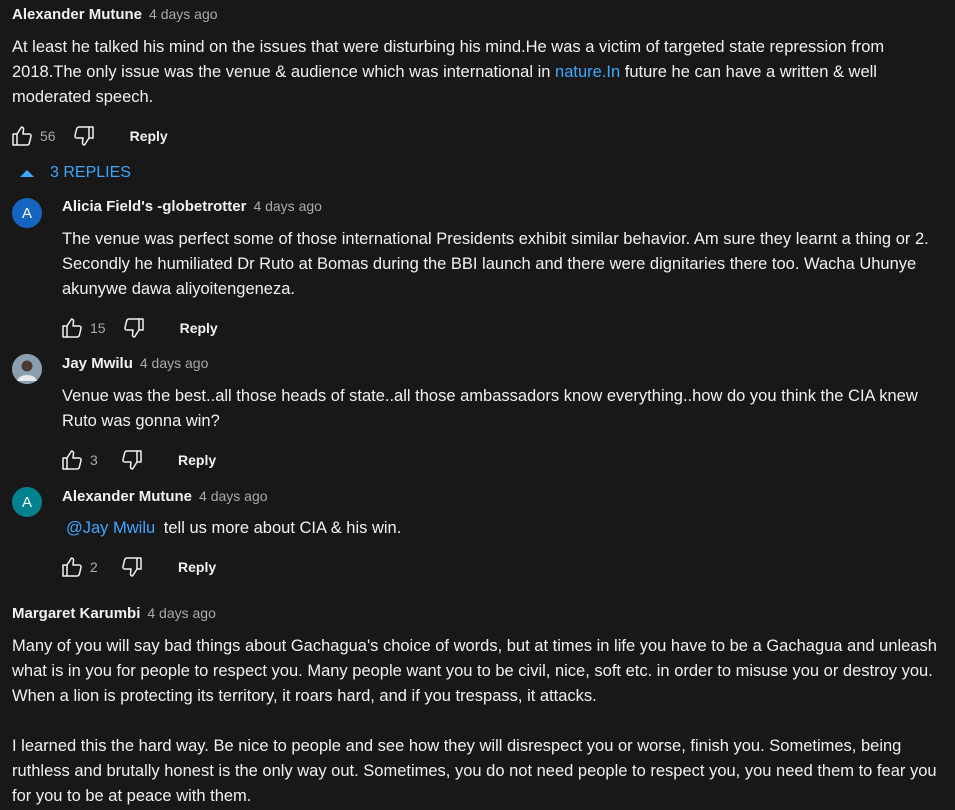 The width and height of the screenshot is (955, 810). I want to click on replies-toggle-button: 3 REPLIES, so click(74, 173).